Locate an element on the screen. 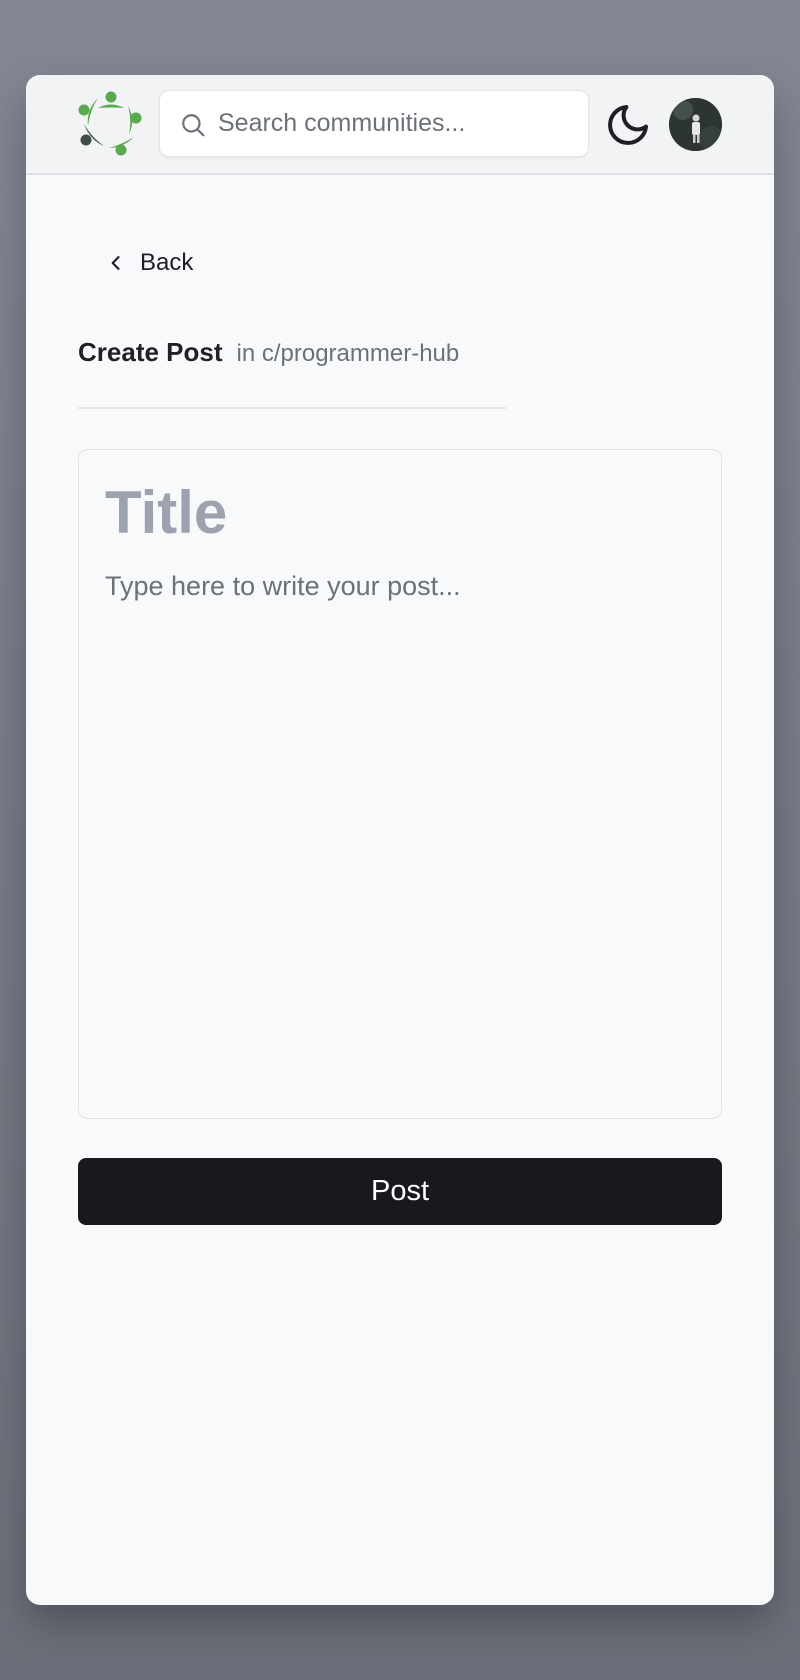  page-title: Create Post is located at coordinates (150, 352).